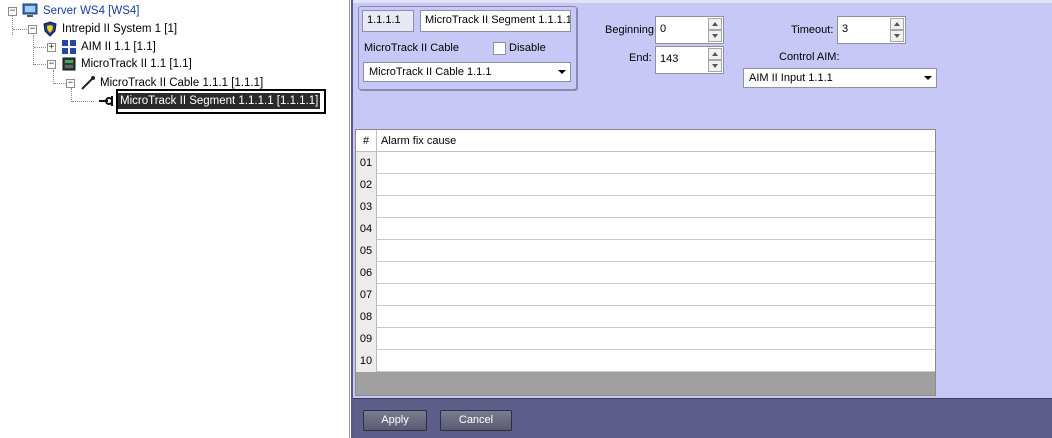 Image resolution: width=1052 pixels, height=438 pixels. What do you see at coordinates (106, 101) in the screenshot?
I see `segment-icon` at bounding box center [106, 101].